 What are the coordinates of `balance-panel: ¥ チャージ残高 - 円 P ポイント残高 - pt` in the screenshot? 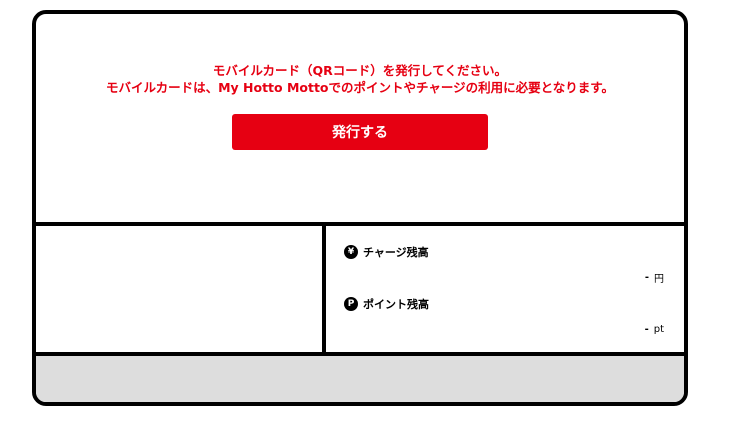 It's located at (505, 289).